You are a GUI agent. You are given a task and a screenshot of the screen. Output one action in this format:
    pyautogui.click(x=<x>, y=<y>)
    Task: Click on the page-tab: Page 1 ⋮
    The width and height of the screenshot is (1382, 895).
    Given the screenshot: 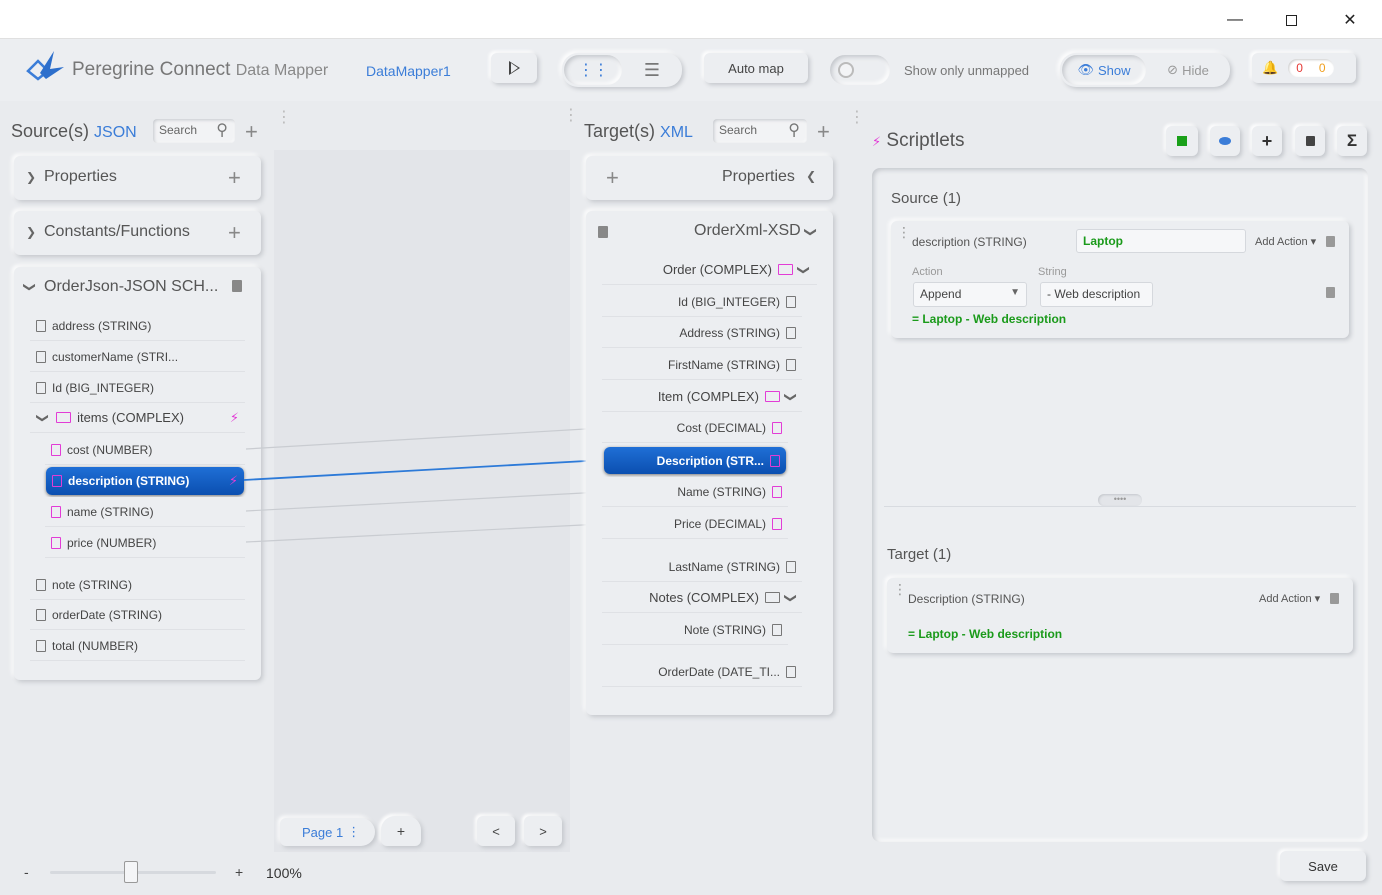 What is the action you would take?
    pyautogui.click(x=327, y=832)
    